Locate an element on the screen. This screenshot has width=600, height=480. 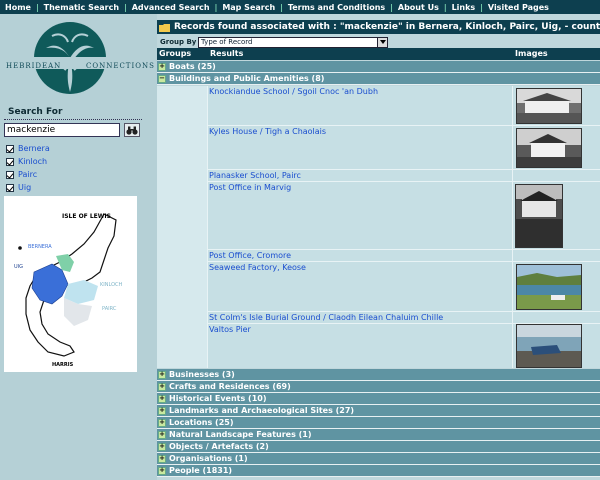
table-row: Kyles House / Tigh a Chaolais is located at coordinates (404, 148).